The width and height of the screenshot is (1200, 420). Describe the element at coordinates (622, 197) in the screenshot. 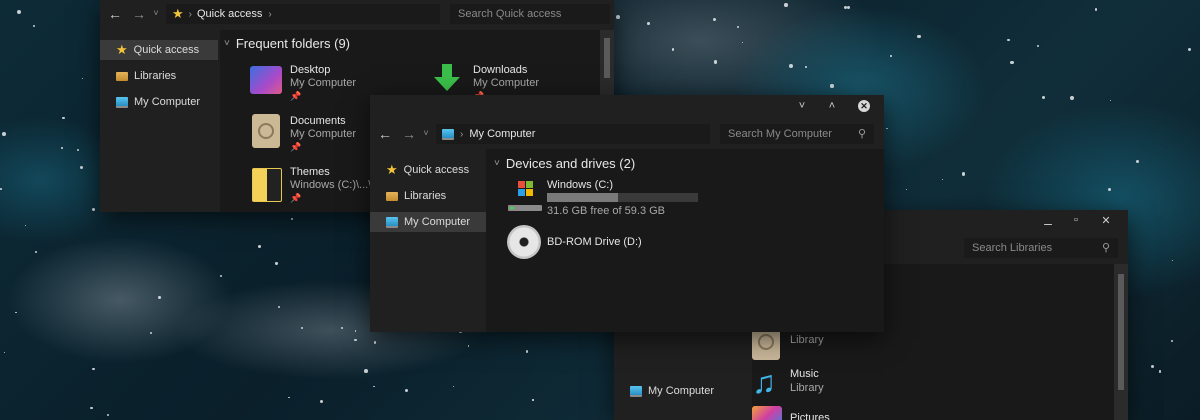

I see `drive-usage-bar` at that location.